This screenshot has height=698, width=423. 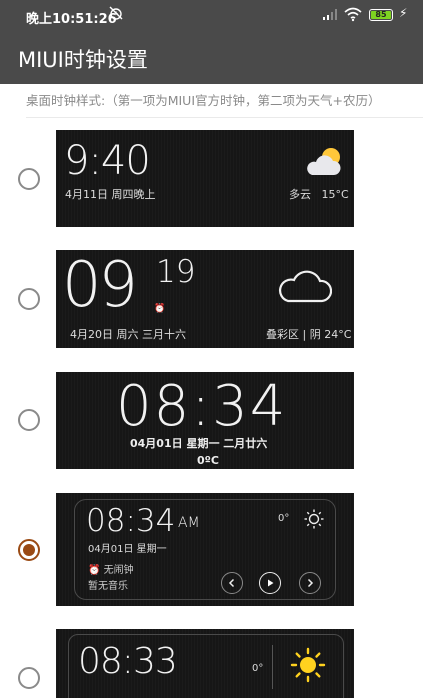 What do you see at coordinates (211, 58) in the screenshot?
I see `app-bar: MIUI时钟设置` at bounding box center [211, 58].